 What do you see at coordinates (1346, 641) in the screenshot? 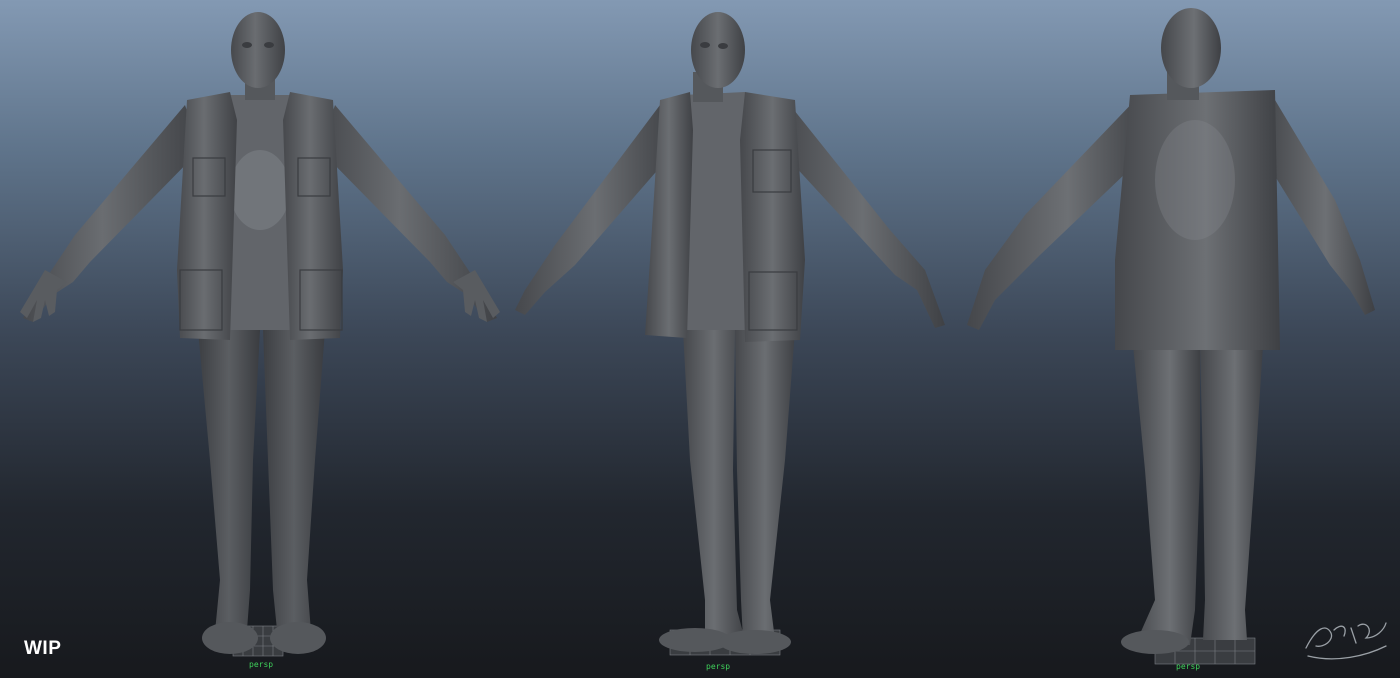
I see `artist-signature` at bounding box center [1346, 641].